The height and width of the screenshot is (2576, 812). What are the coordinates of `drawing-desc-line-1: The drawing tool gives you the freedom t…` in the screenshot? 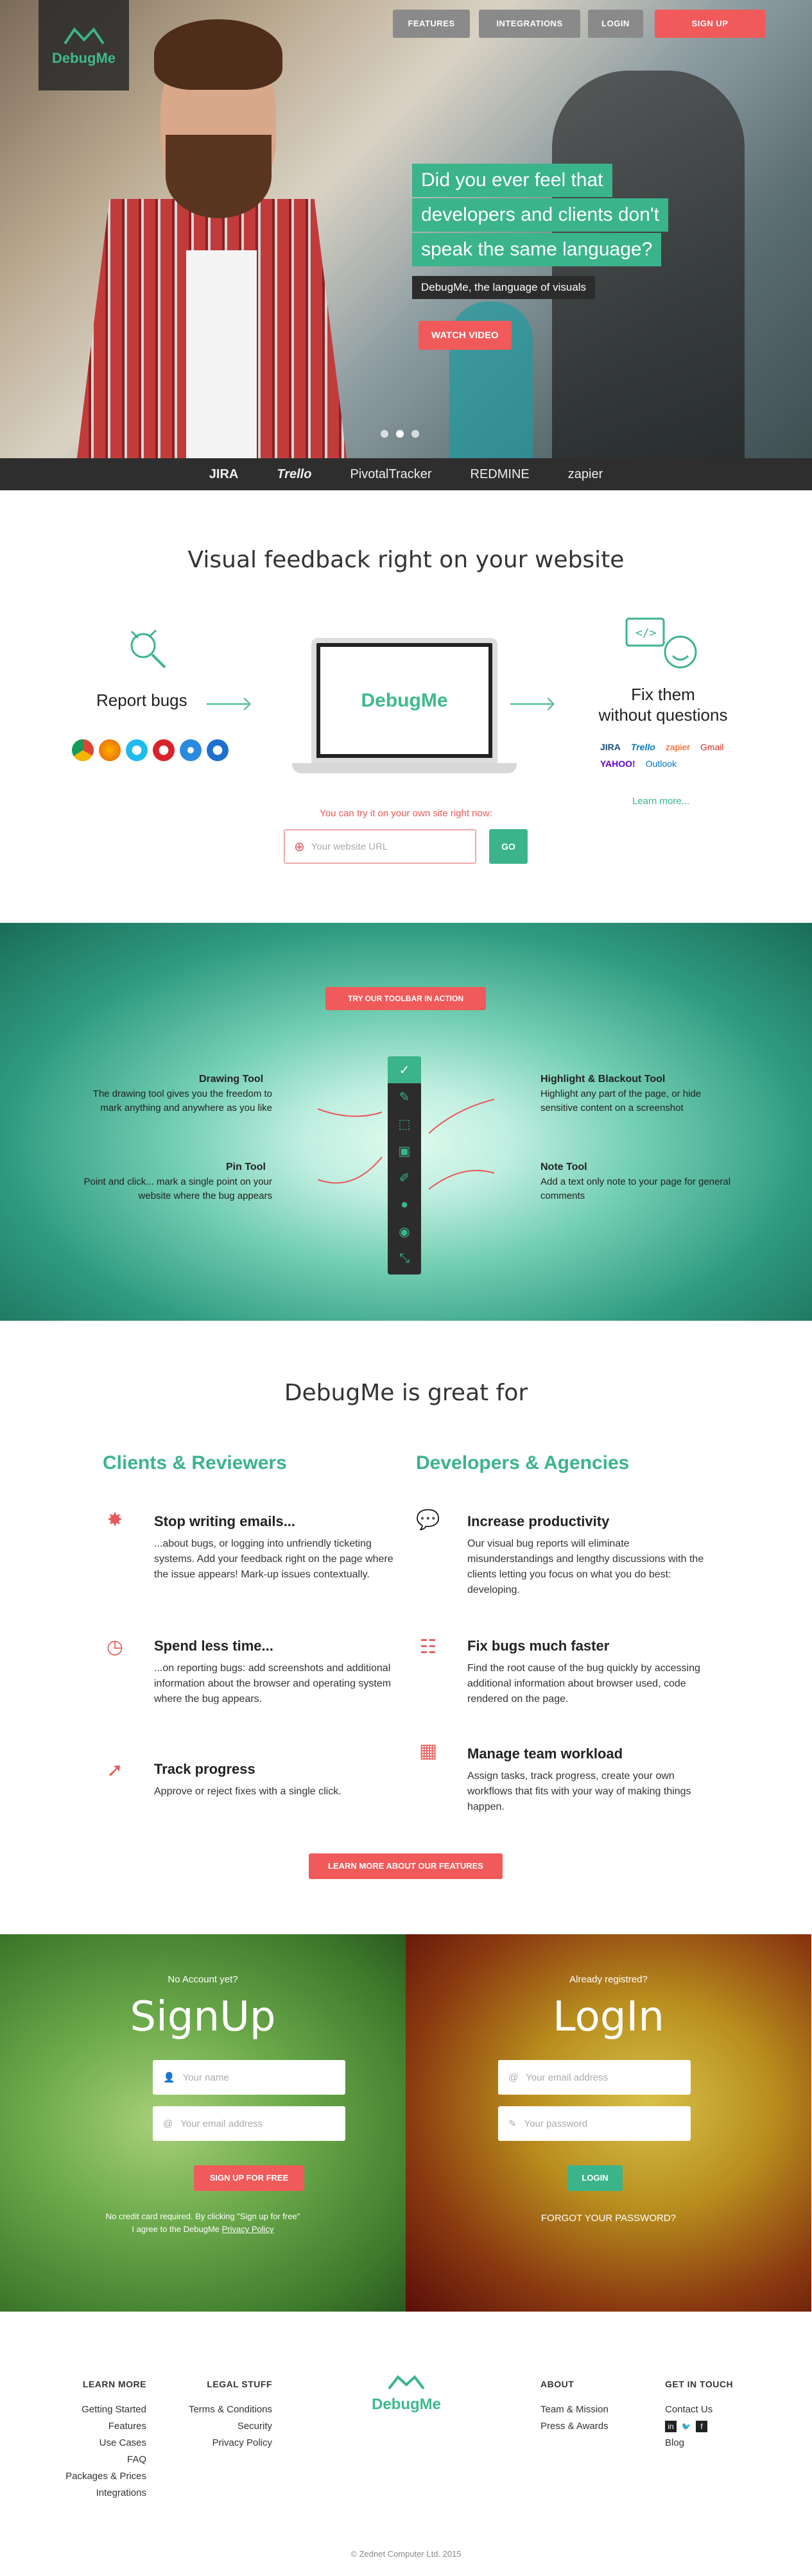 It's located at (182, 1093).